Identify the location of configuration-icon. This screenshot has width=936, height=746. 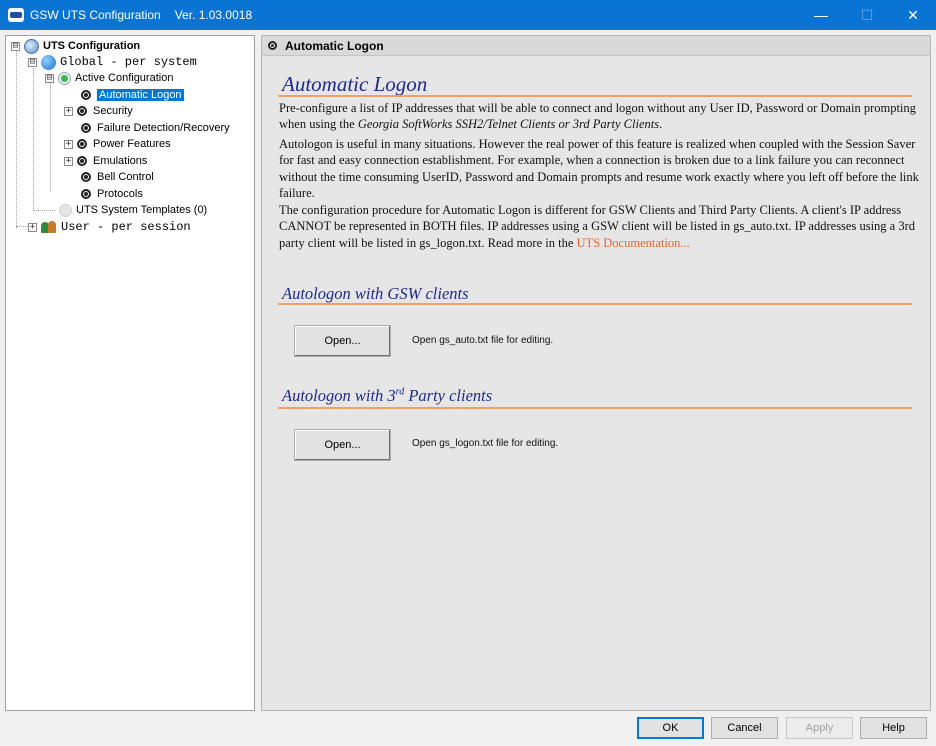
(31, 46).